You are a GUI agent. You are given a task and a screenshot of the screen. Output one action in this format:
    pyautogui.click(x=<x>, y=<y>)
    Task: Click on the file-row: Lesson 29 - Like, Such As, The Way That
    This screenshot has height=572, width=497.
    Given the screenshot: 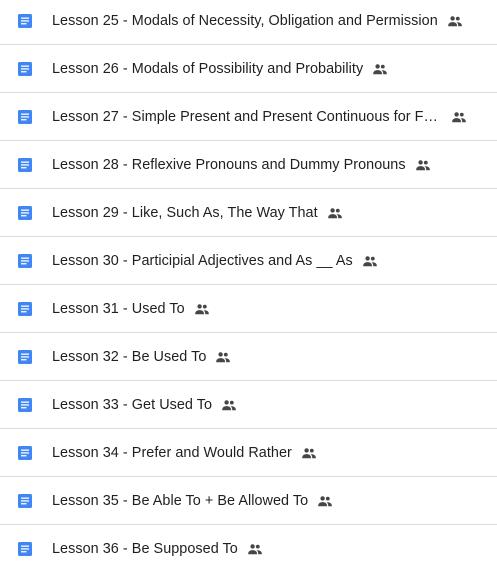 What is the action you would take?
    pyautogui.click(x=248, y=213)
    